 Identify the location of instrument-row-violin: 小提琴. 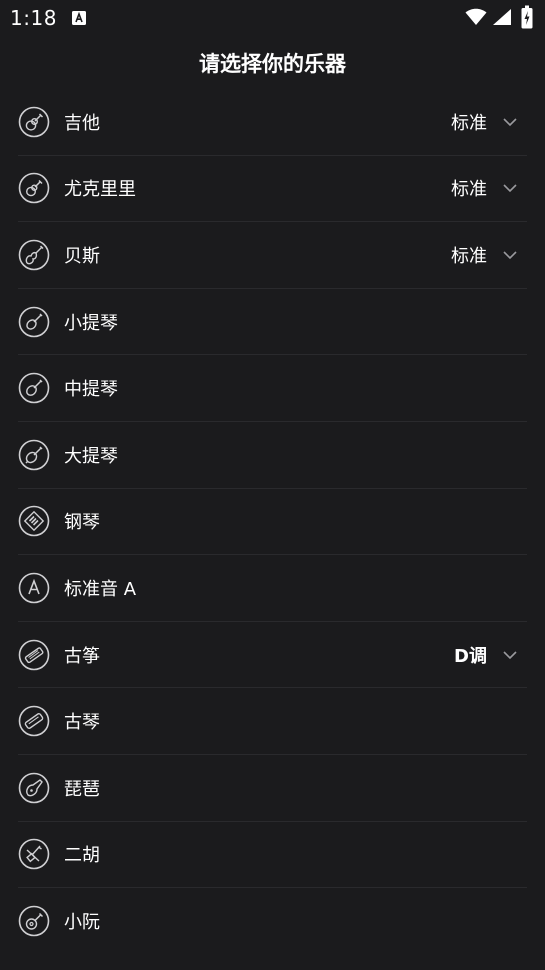
(272, 322).